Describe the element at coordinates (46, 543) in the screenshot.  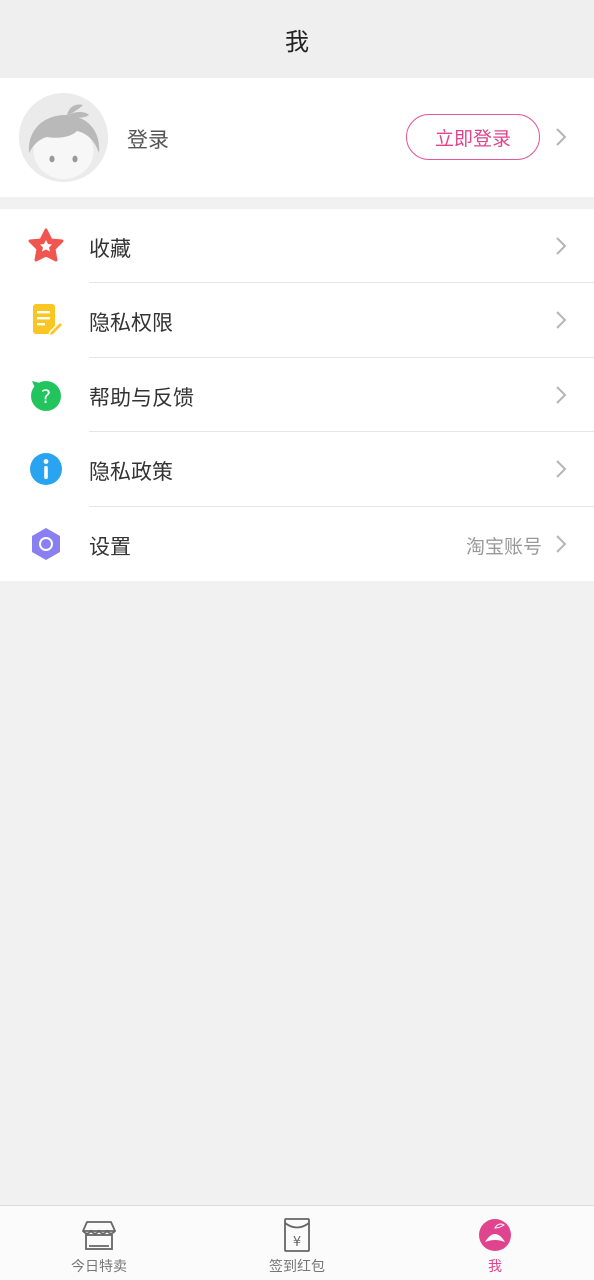
I see `hexagon-settings-icon` at that location.